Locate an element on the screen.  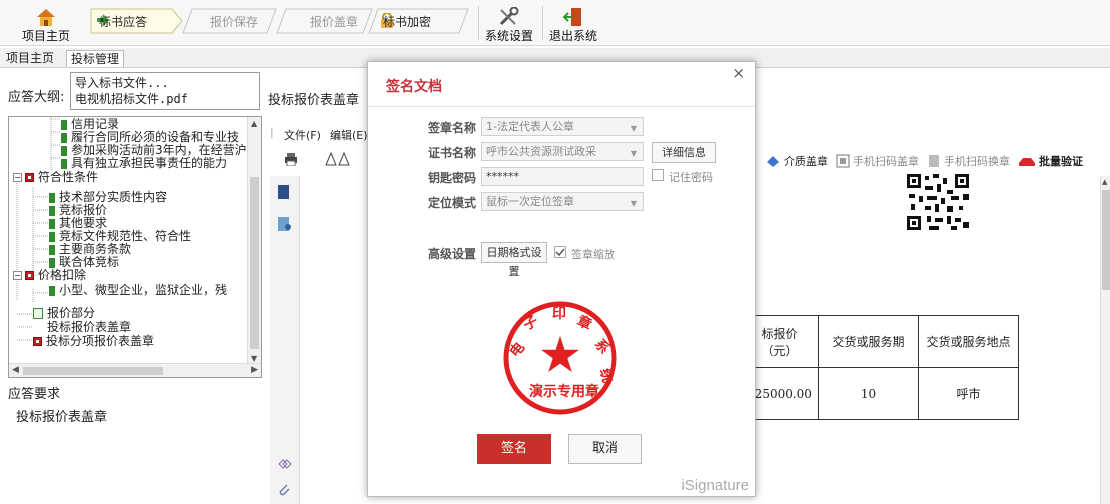
file-import-box: 导入标书文件... 电视机招标文件.pdf is located at coordinates (165, 91).